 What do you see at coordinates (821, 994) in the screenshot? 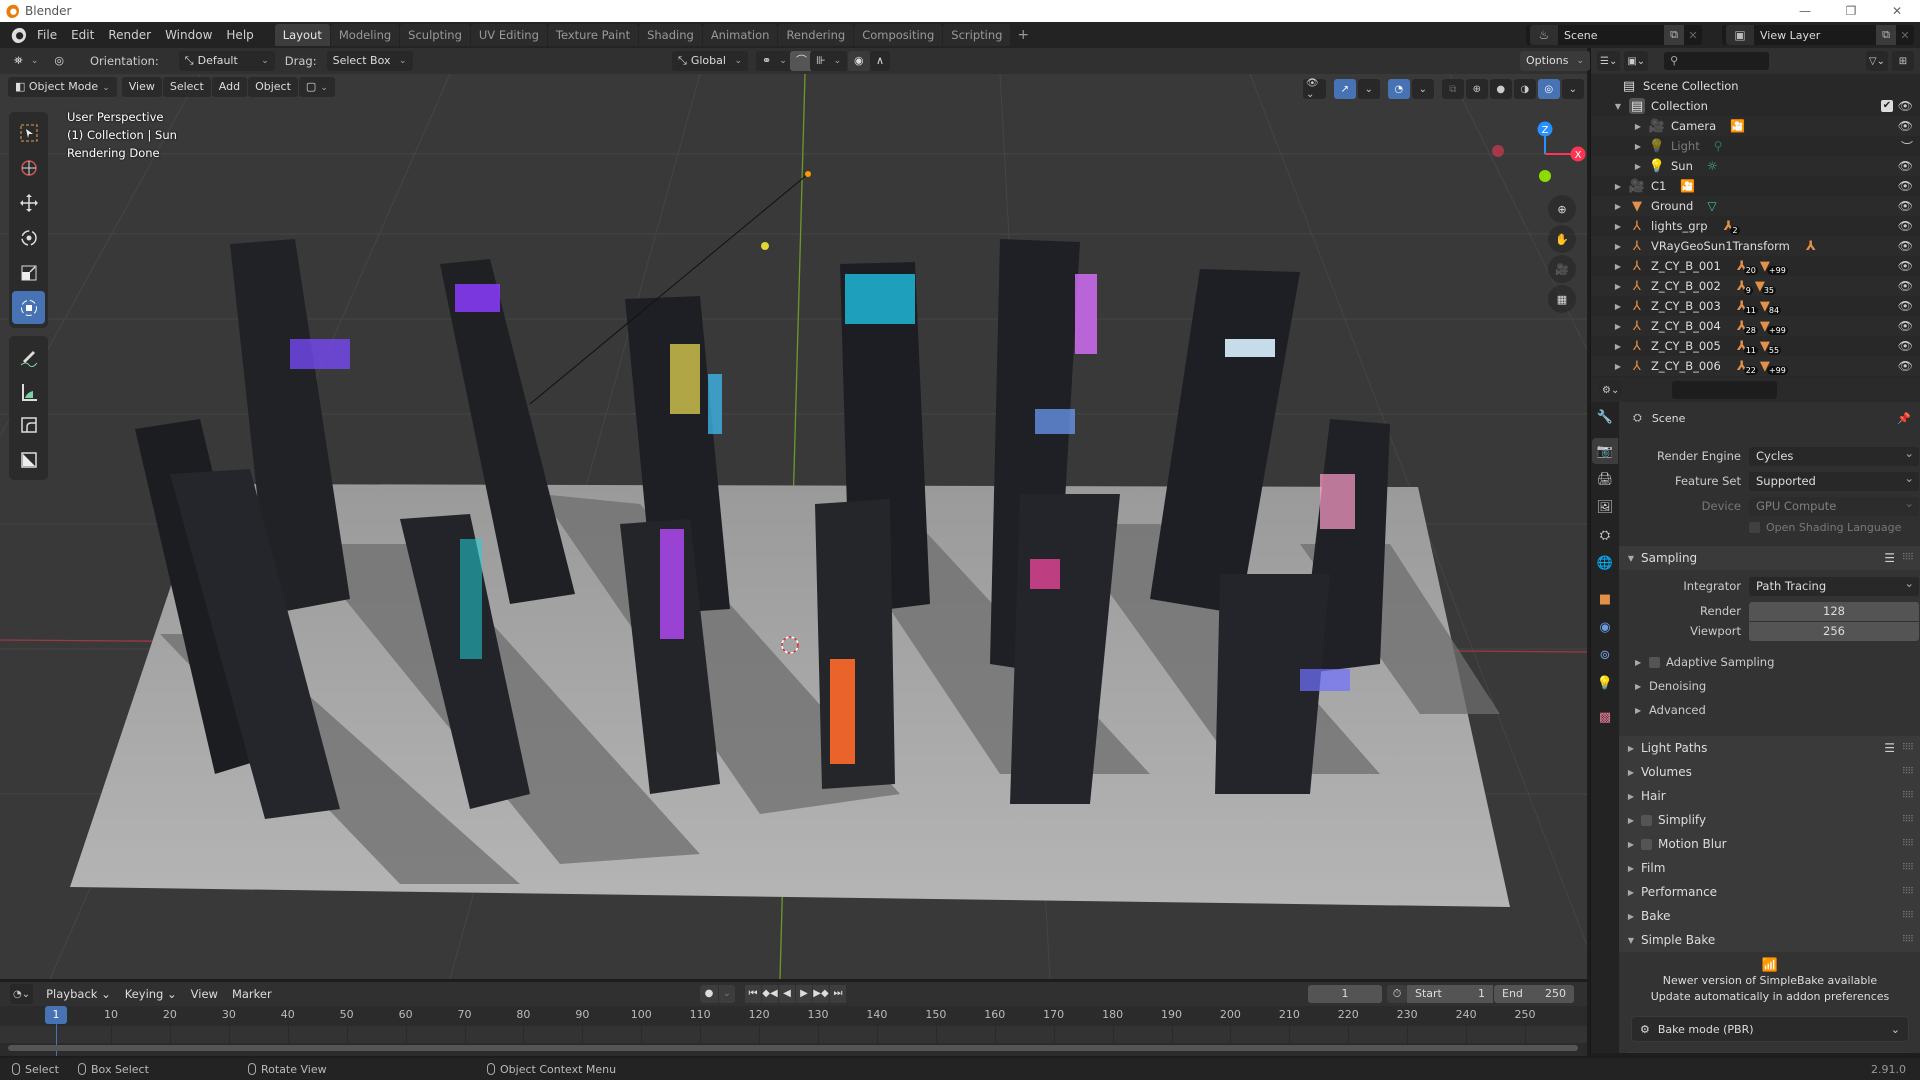
I see `next-keyframe-icon: ▶◆` at bounding box center [821, 994].